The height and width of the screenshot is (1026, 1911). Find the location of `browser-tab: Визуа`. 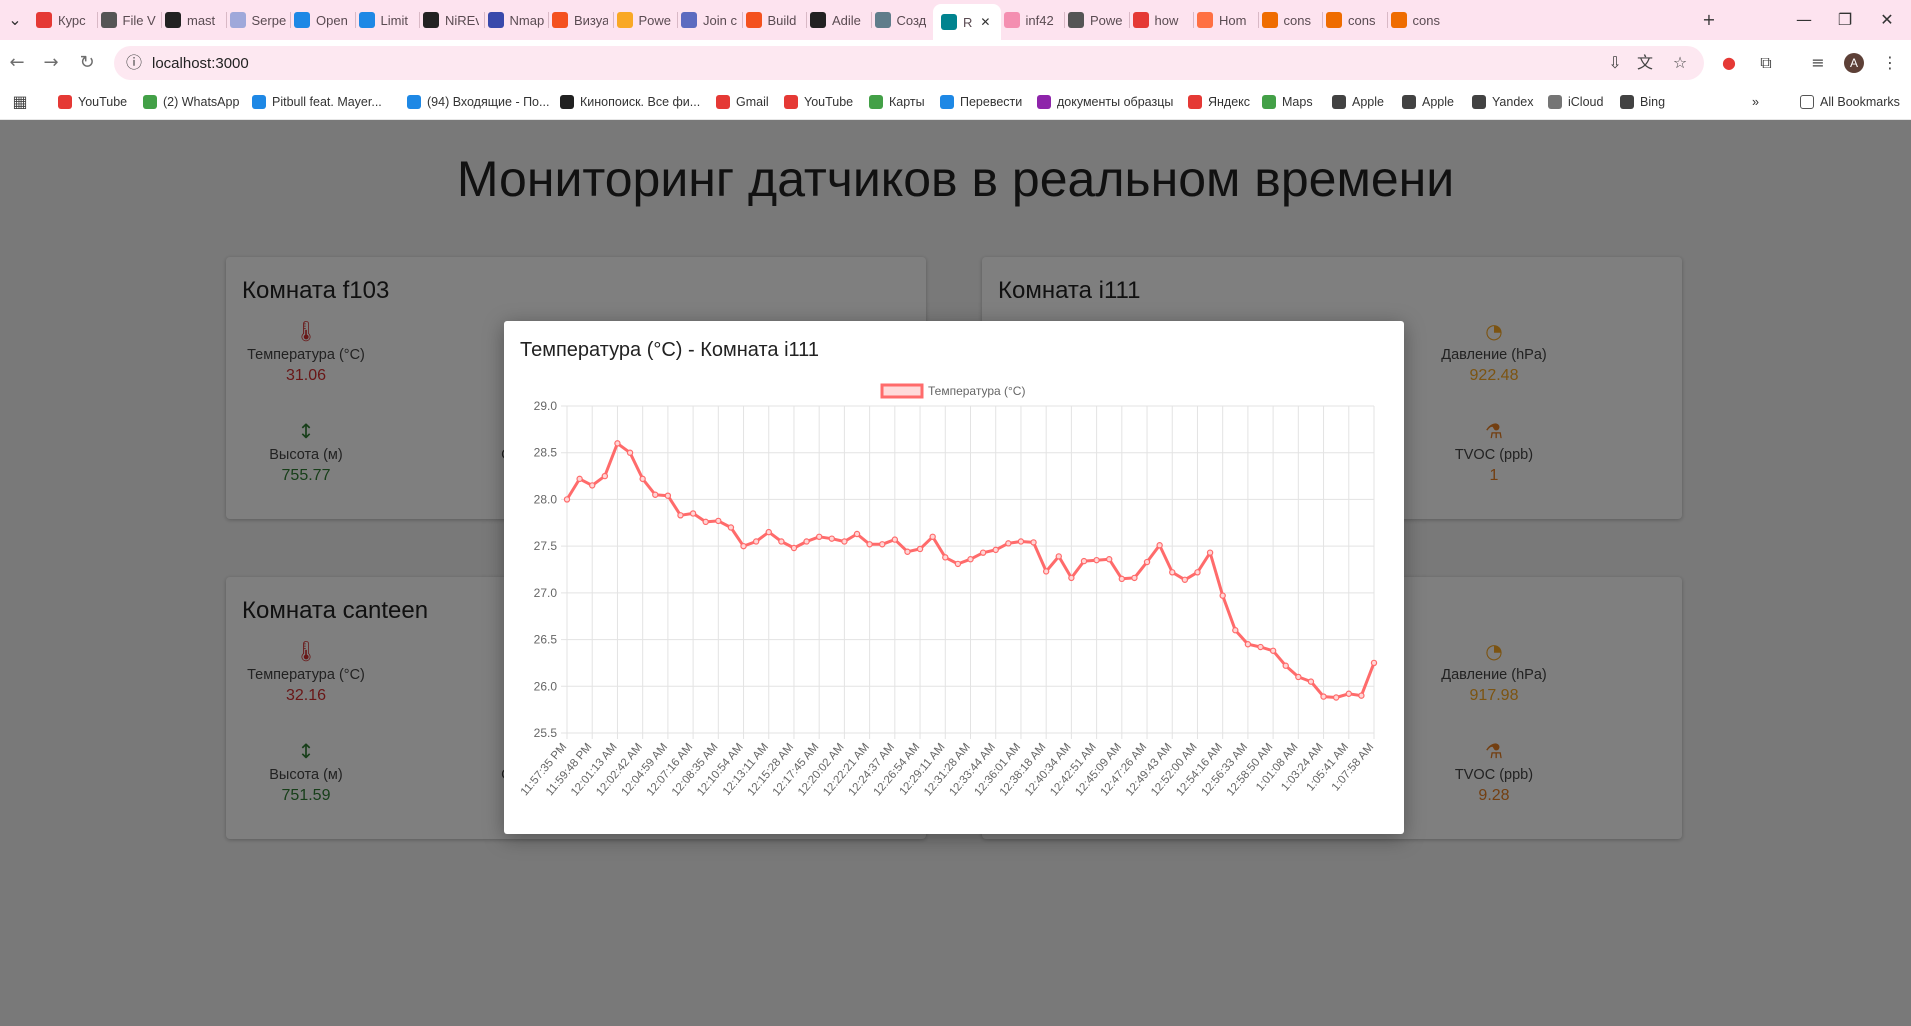

browser-tab: Визуа is located at coordinates (580, 20).